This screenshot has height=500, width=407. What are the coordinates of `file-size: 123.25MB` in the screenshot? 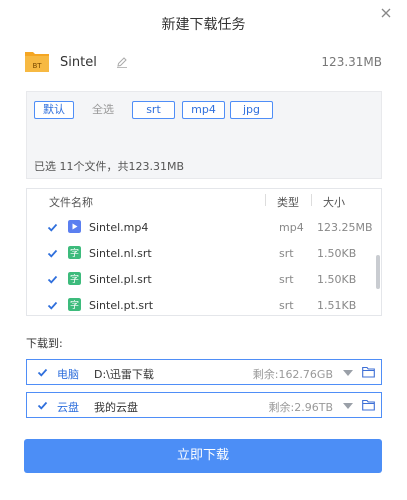 It's located at (345, 227).